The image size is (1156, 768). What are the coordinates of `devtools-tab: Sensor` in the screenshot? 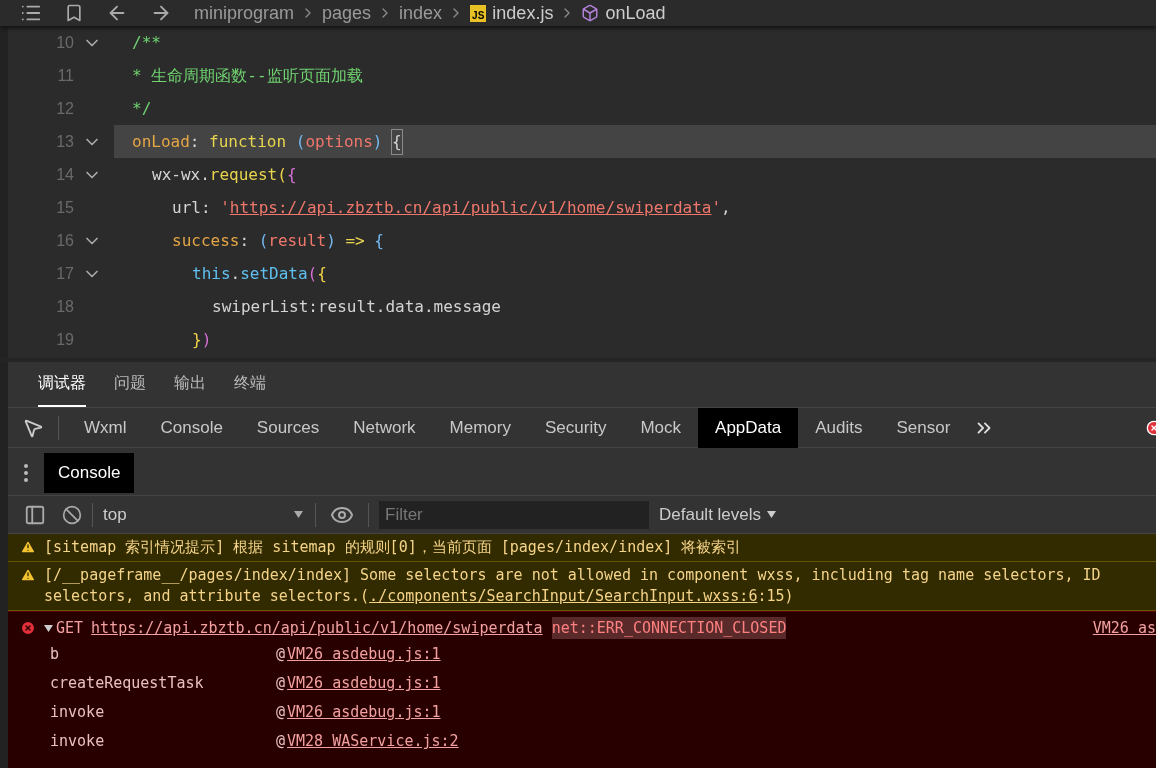 It's located at (923, 427).